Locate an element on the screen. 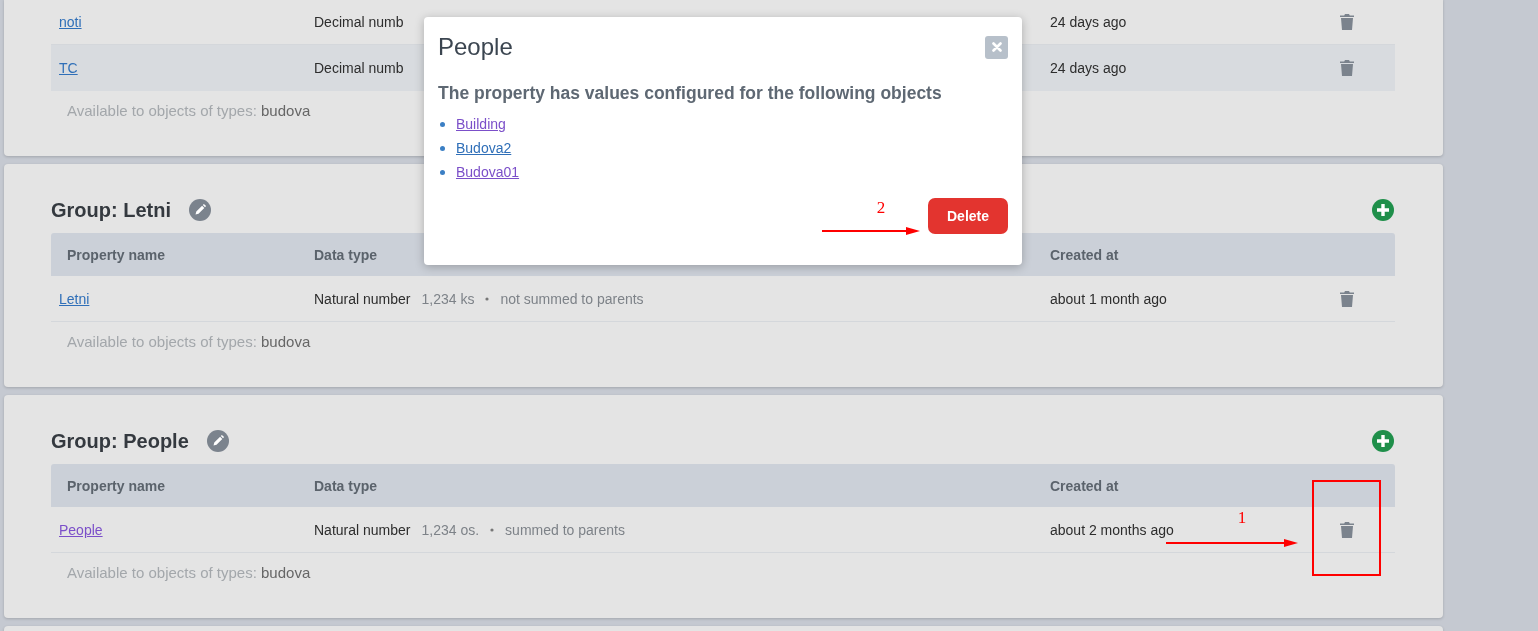 This screenshot has width=1538, height=631. example-value: 1,234 os. is located at coordinates (450, 529).